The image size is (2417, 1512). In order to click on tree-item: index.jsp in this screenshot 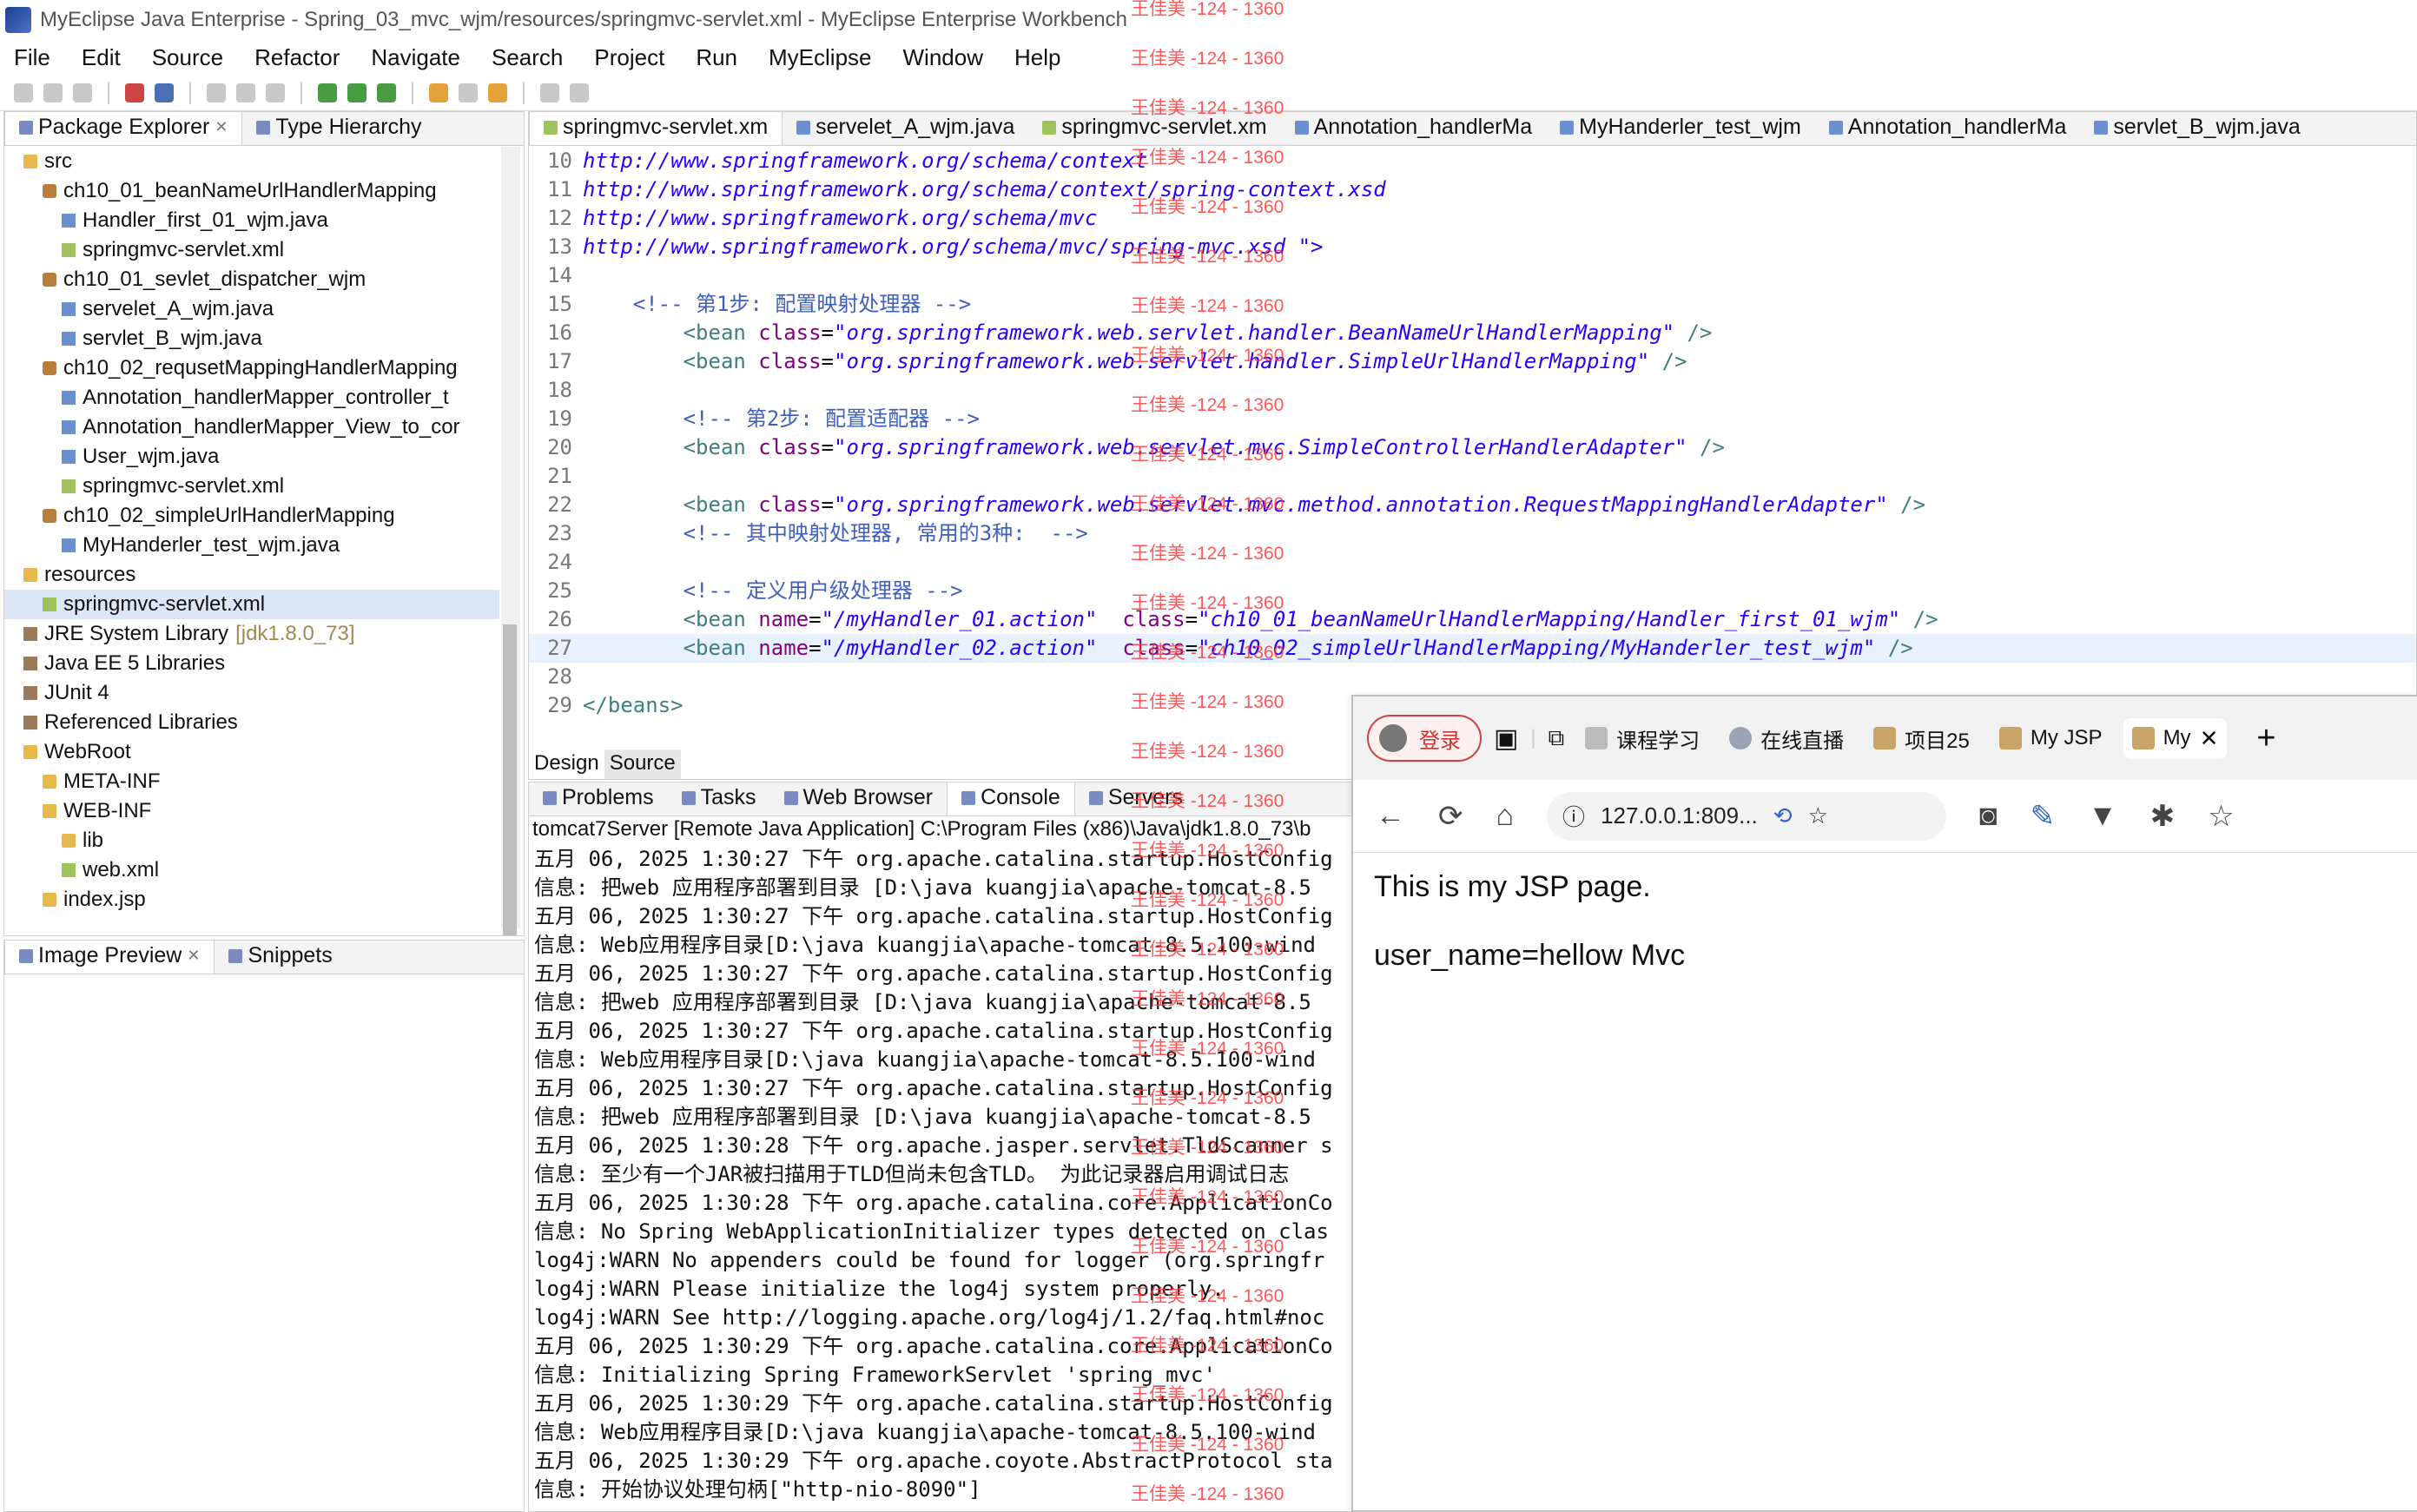, I will do `click(251, 899)`.